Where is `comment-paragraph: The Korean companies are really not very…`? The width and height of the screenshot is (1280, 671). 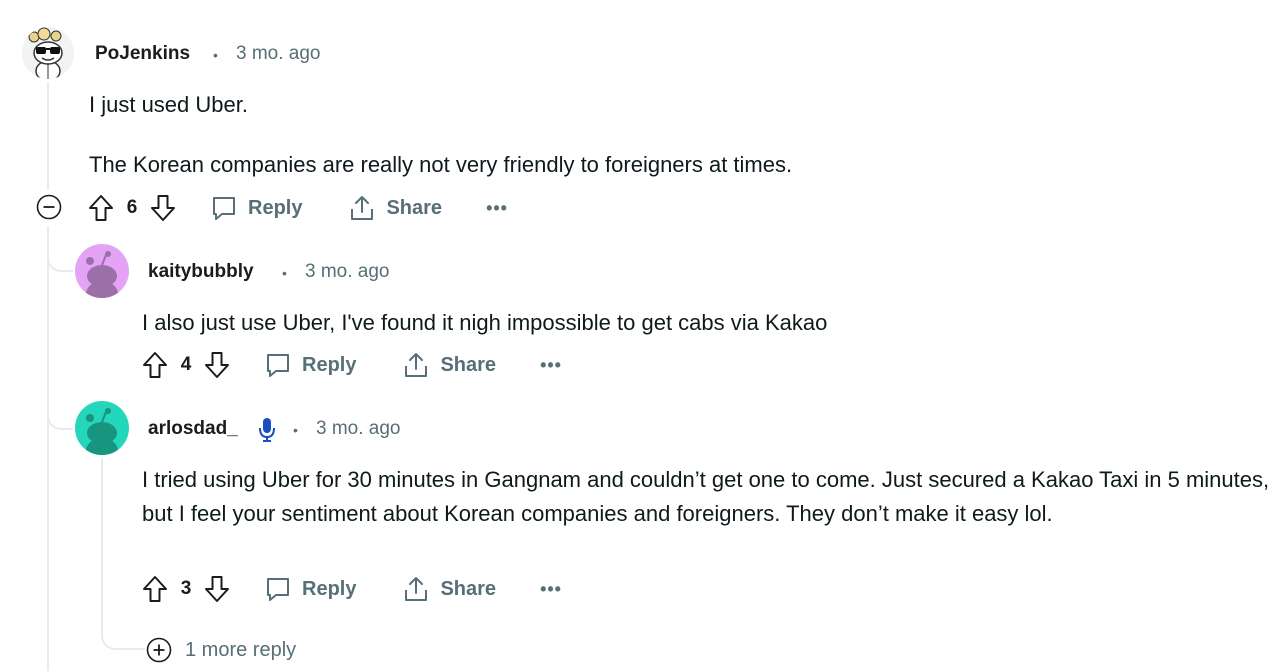
comment-paragraph: The Korean companies are really not very… is located at coordinates (441, 164).